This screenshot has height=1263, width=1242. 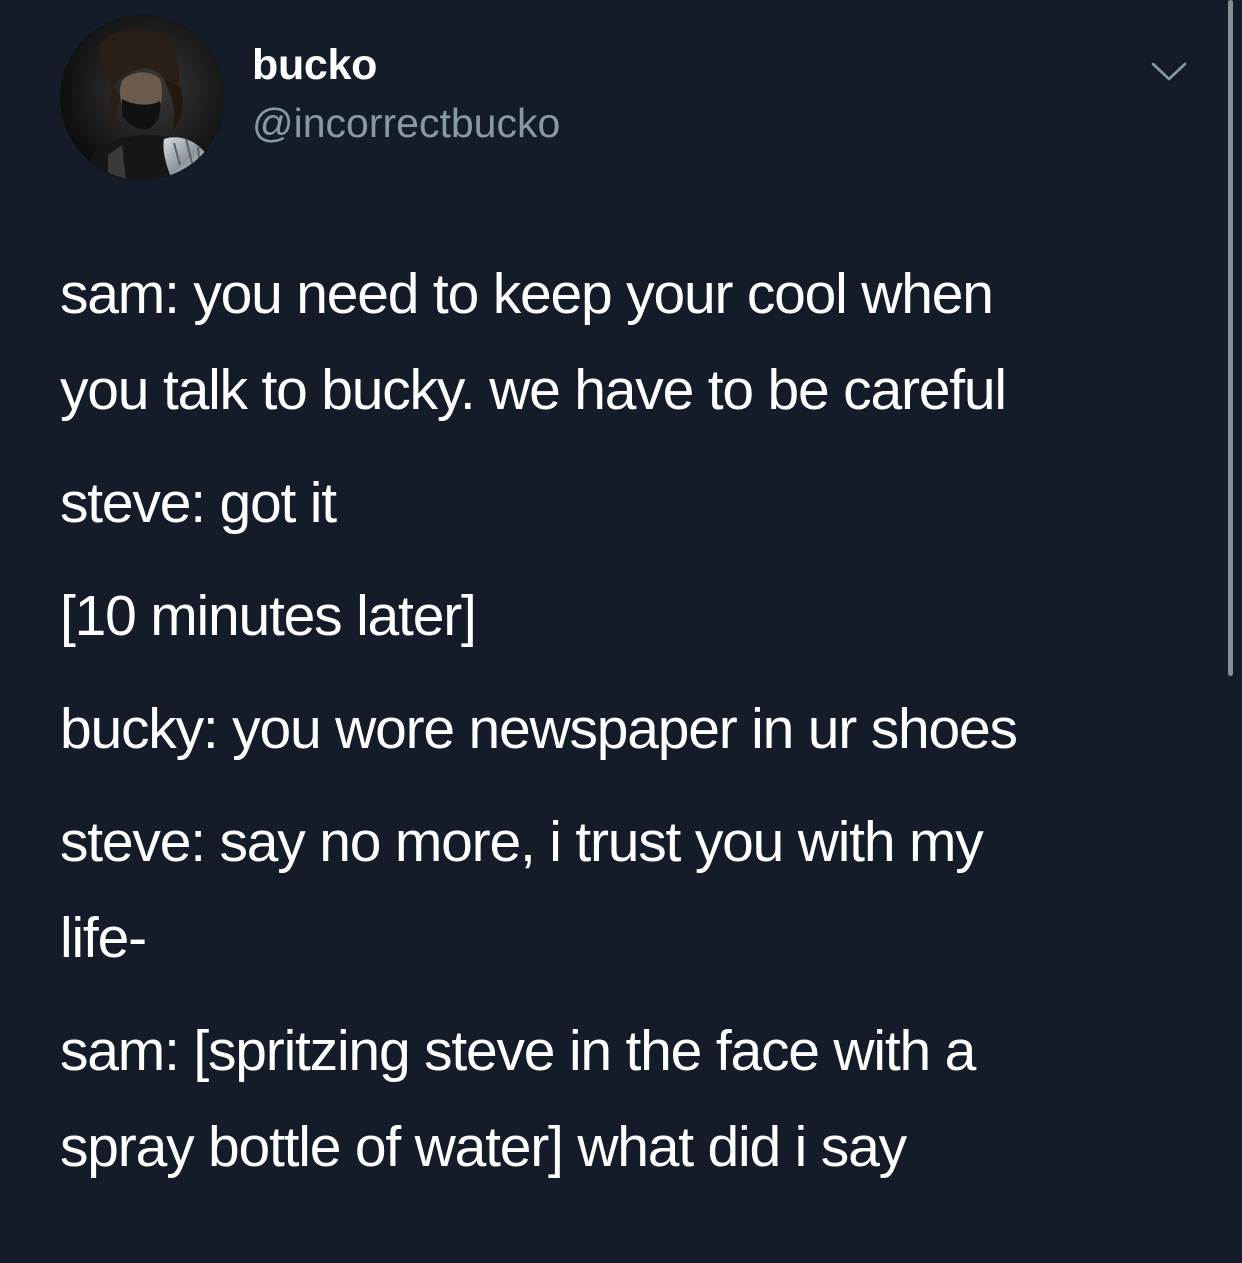 What do you see at coordinates (1169, 72) in the screenshot?
I see `chevron-down-icon` at bounding box center [1169, 72].